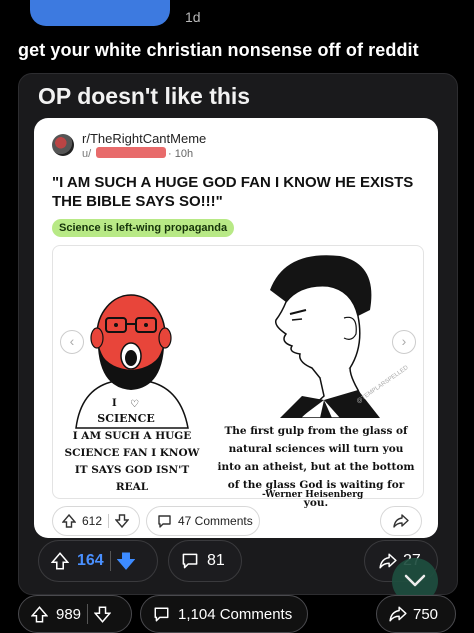 The height and width of the screenshot is (633, 474). What do you see at coordinates (216, 560) in the screenshot?
I see `comment-replies-count: 81` at bounding box center [216, 560].